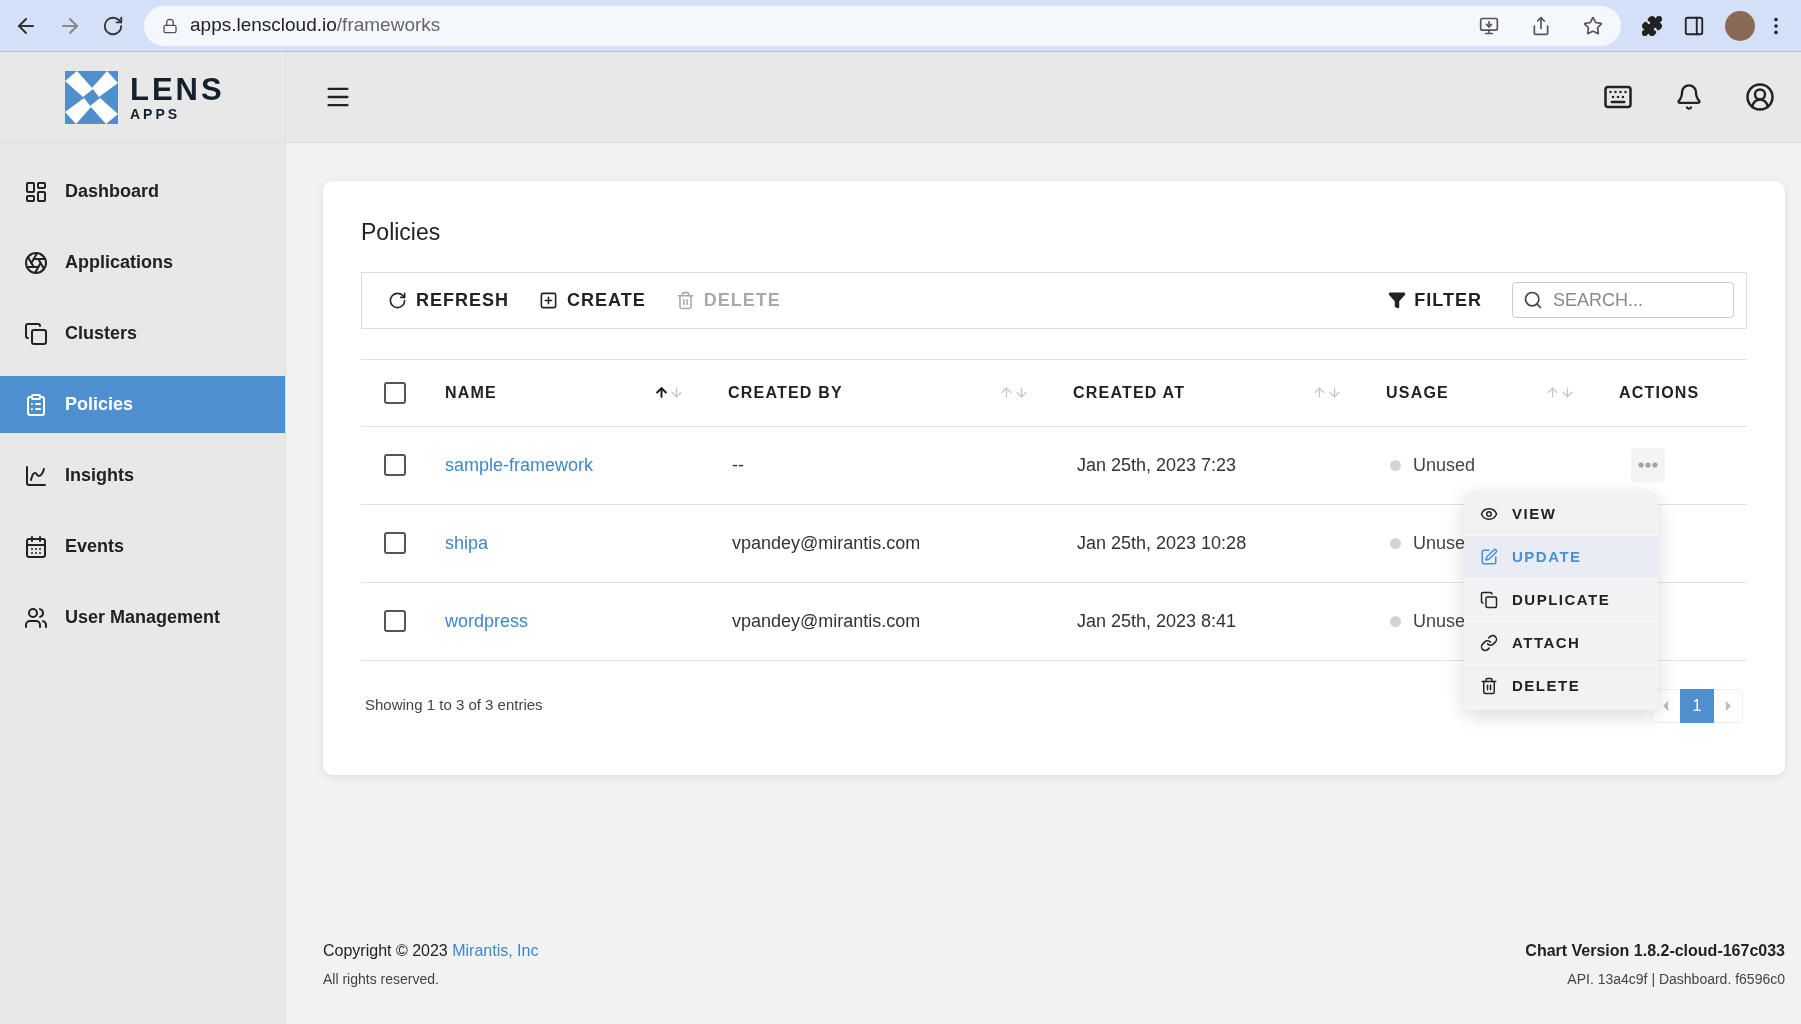 This screenshot has height=1024, width=1801. What do you see at coordinates (170, 25) in the screenshot?
I see `lock-icon` at bounding box center [170, 25].